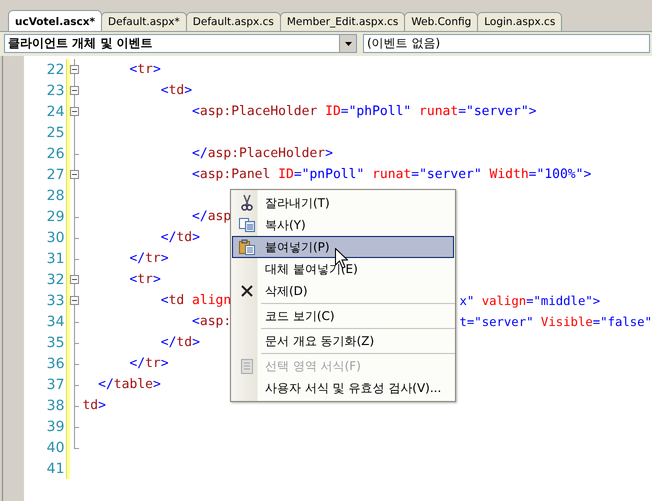 This screenshot has width=652, height=501. I want to click on code-text: </asp:PlaceHolder>, so click(262, 153).